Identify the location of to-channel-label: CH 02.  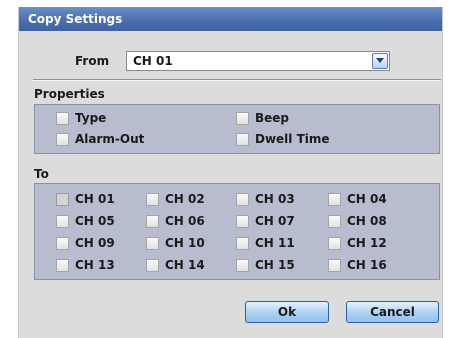
(185, 199).